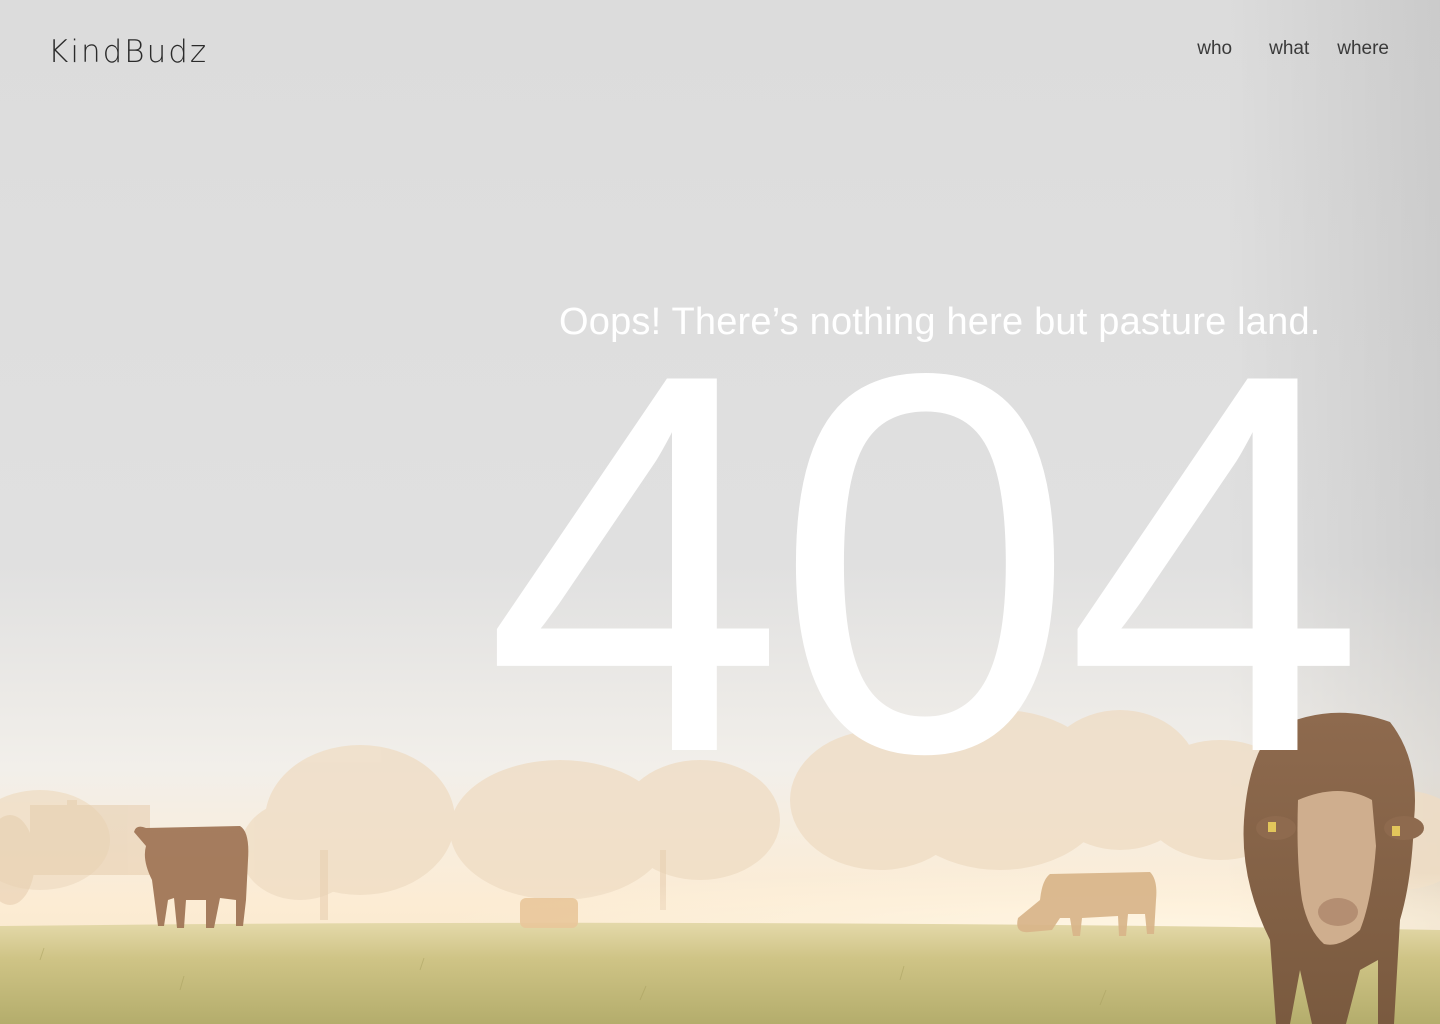 The image size is (1440, 1024). What do you see at coordinates (1289, 49) in the screenshot?
I see `nav-link-what: what` at bounding box center [1289, 49].